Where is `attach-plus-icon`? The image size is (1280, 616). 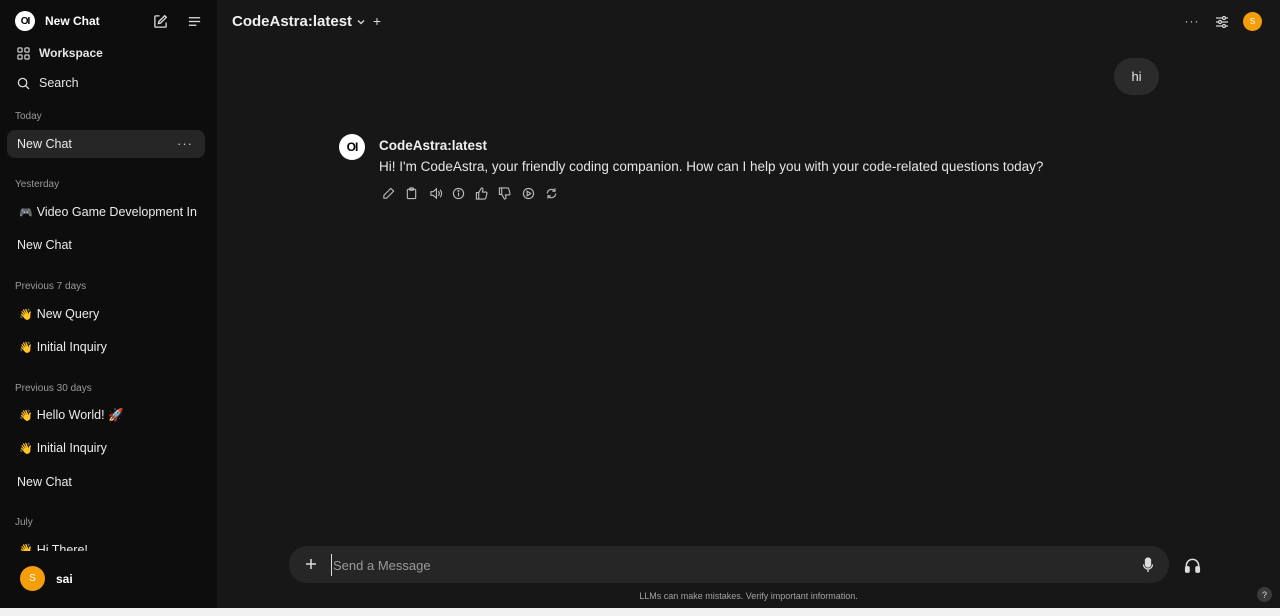 attach-plus-icon is located at coordinates (311, 564).